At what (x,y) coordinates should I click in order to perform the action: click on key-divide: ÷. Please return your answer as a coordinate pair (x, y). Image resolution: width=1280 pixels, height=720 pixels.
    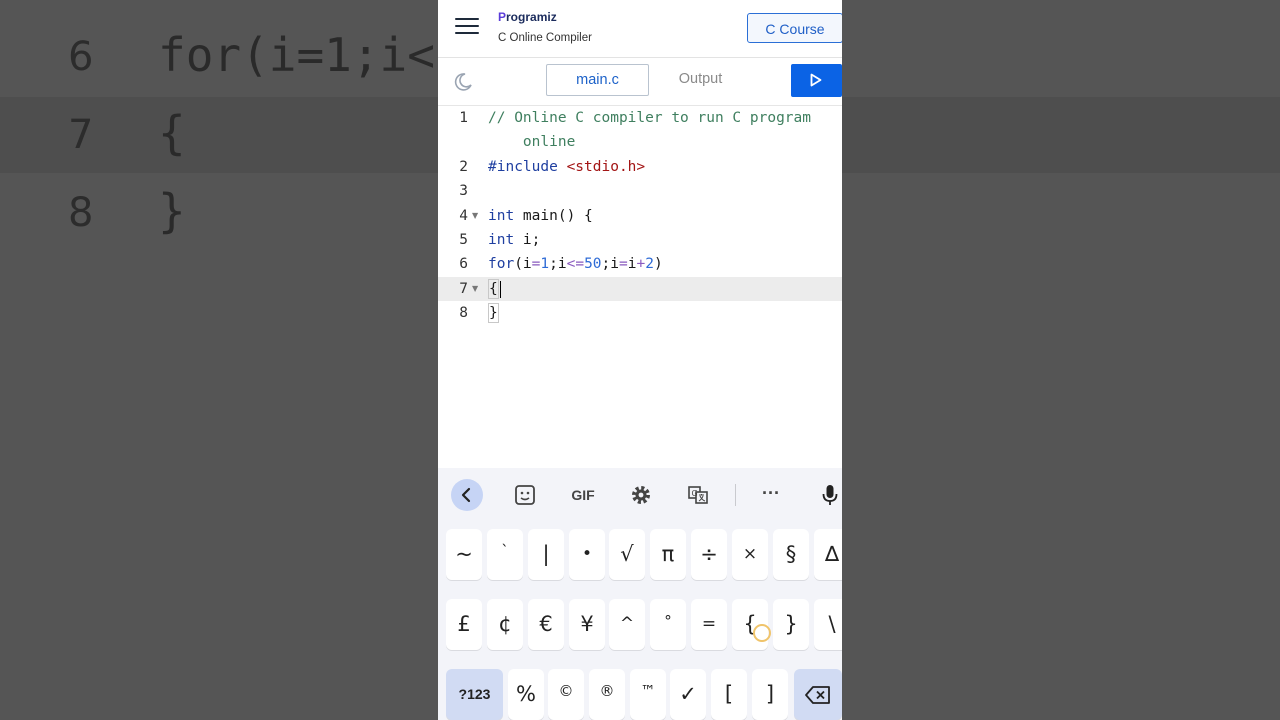
    Looking at the image, I should click on (709, 554).